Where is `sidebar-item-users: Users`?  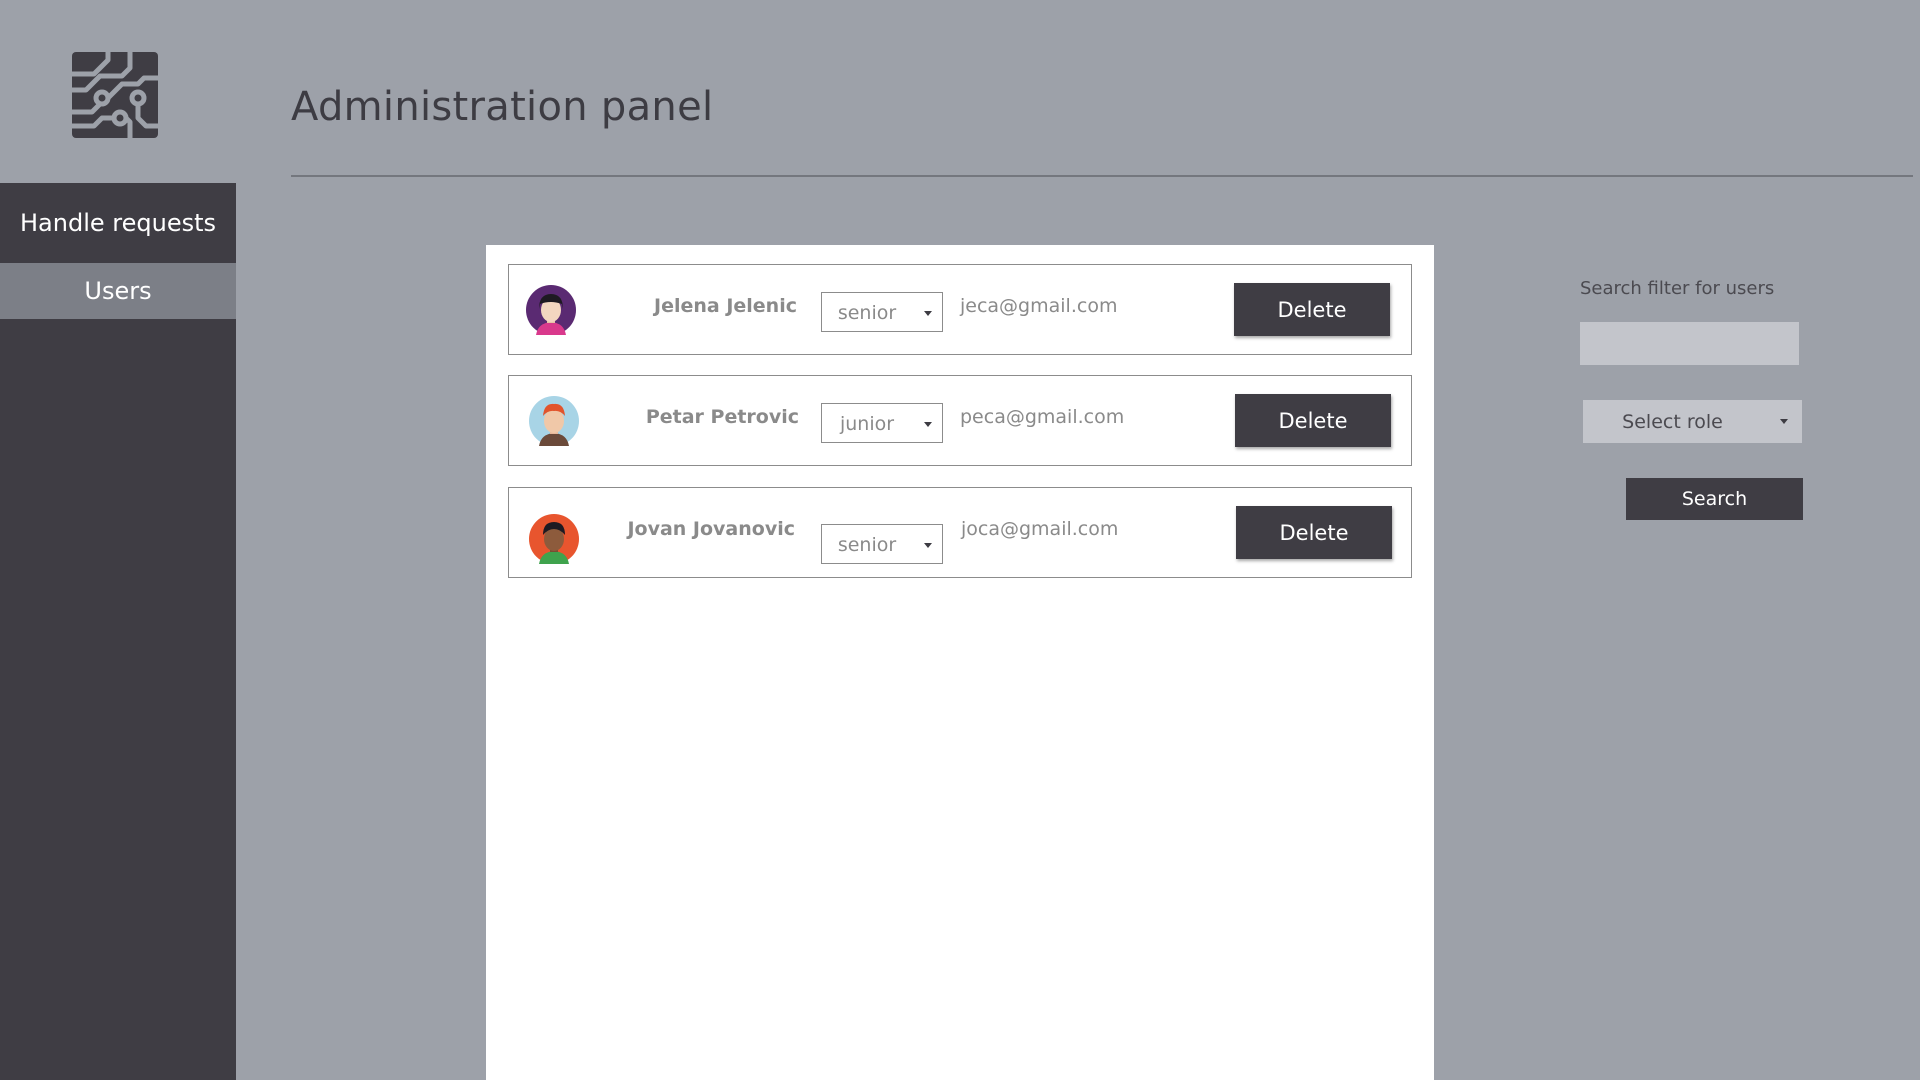
sidebar-item-users: Users is located at coordinates (118, 291).